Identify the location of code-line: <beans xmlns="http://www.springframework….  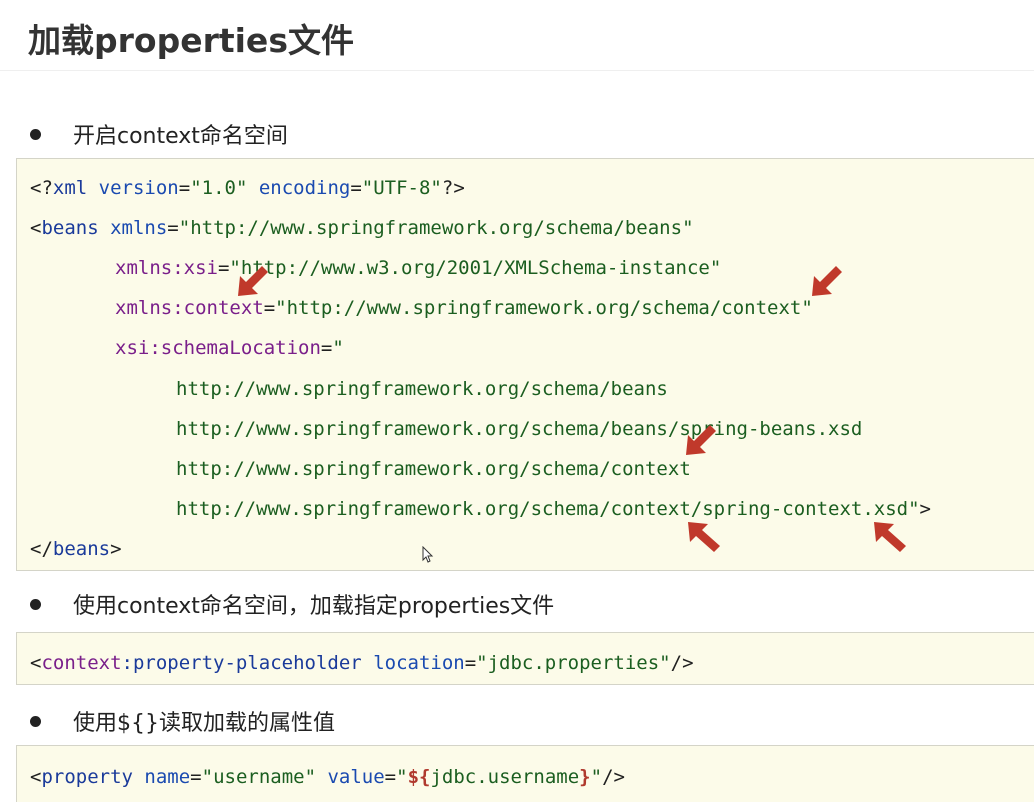
(362, 228).